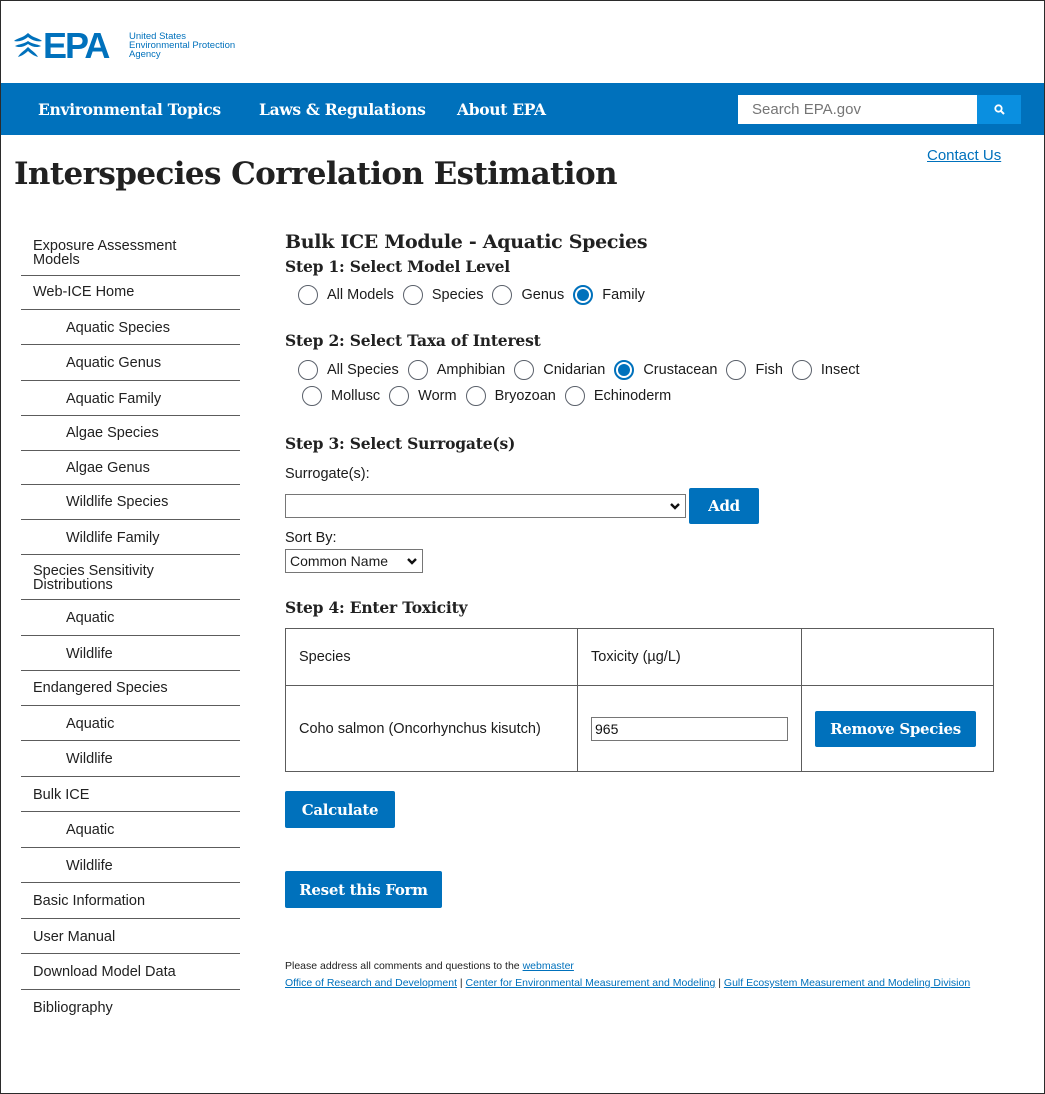 This screenshot has height=1094, width=1045. I want to click on radio-worm: Worm, so click(423, 396).